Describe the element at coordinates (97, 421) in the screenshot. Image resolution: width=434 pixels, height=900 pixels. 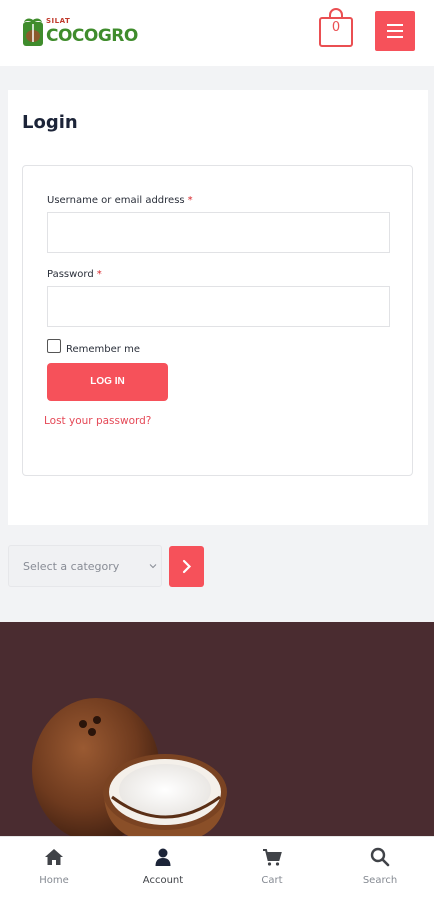
I see `lost-password-link: Lost your password?` at that location.